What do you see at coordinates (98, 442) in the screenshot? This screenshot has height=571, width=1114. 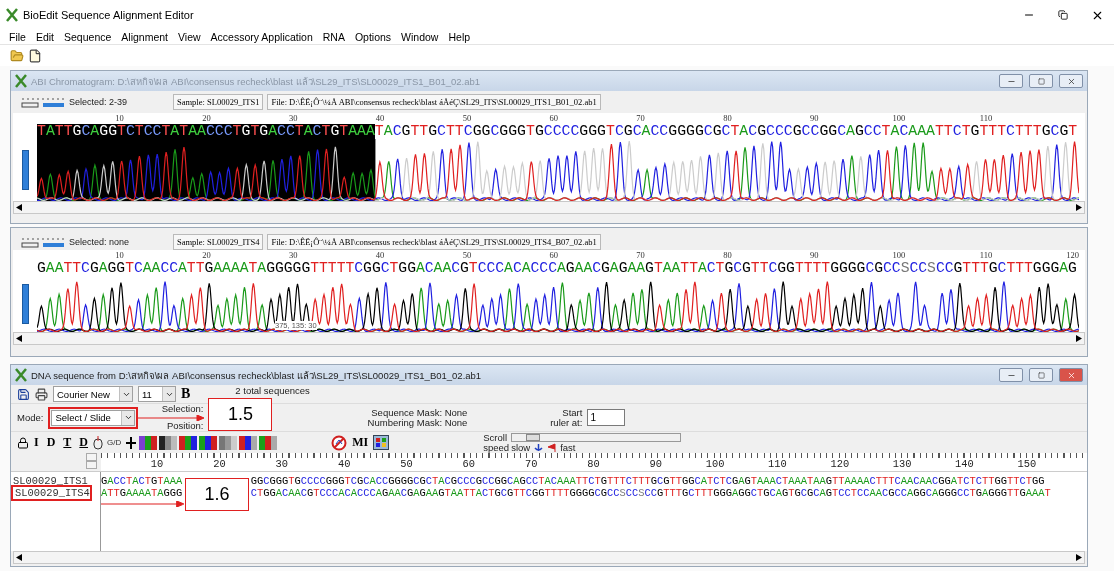 I see `mouse-icon` at bounding box center [98, 442].